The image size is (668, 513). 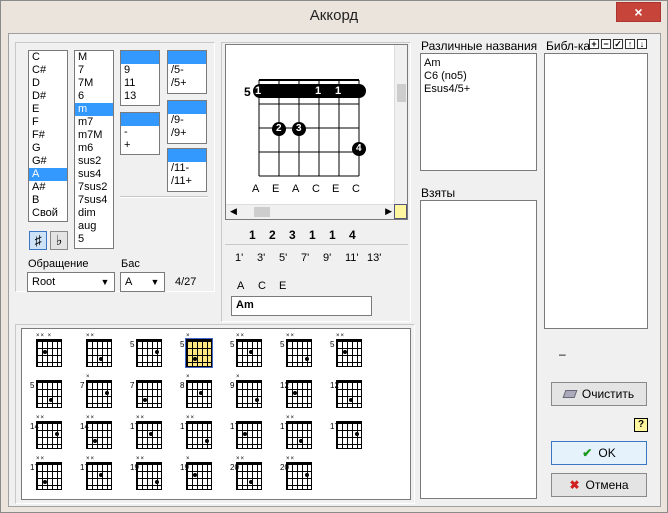 I want to click on eleventh-alteration-list: /11-/11+, so click(x=187, y=170).